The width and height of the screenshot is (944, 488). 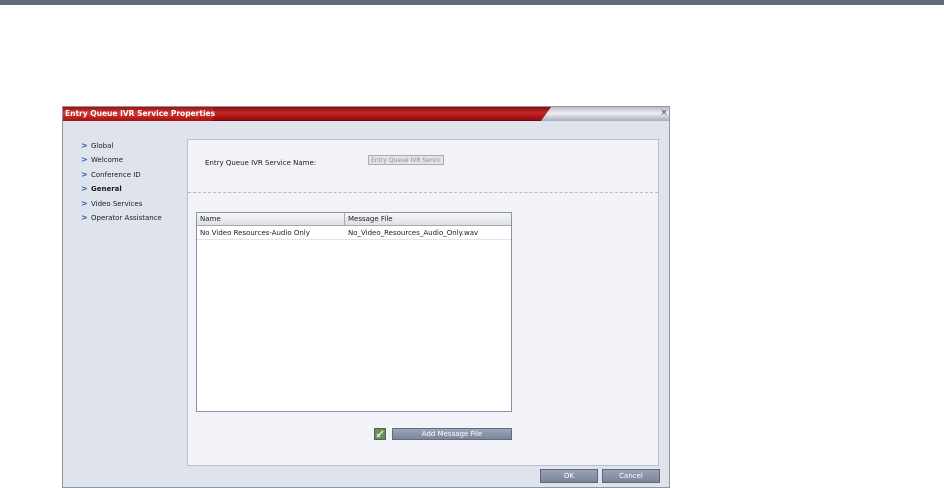 I want to click on sidebar-item-label: Conference ID, so click(x=116, y=175).